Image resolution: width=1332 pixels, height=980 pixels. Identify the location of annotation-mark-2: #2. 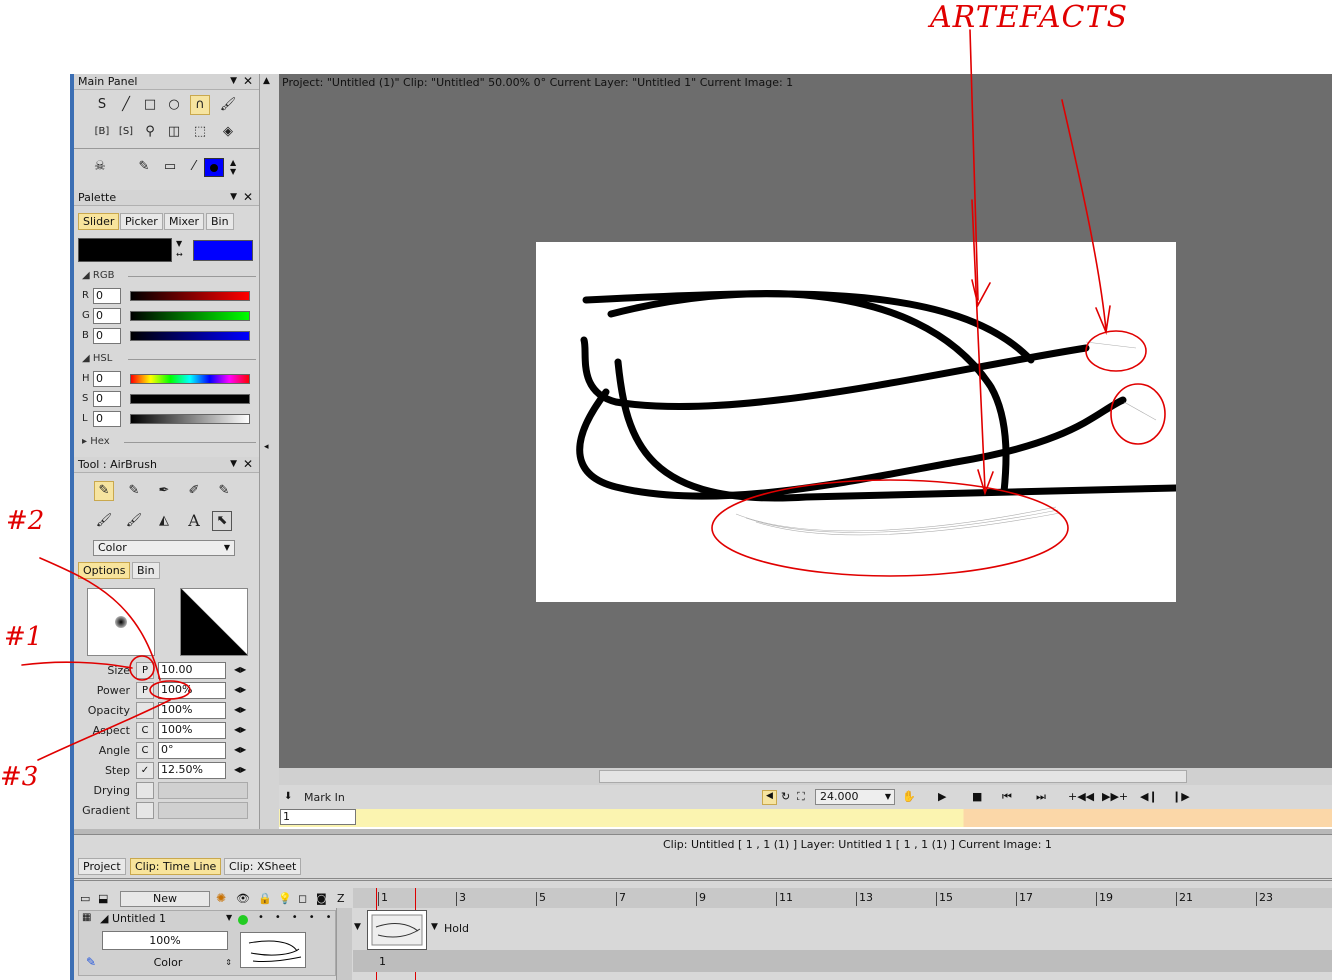
(25, 521).